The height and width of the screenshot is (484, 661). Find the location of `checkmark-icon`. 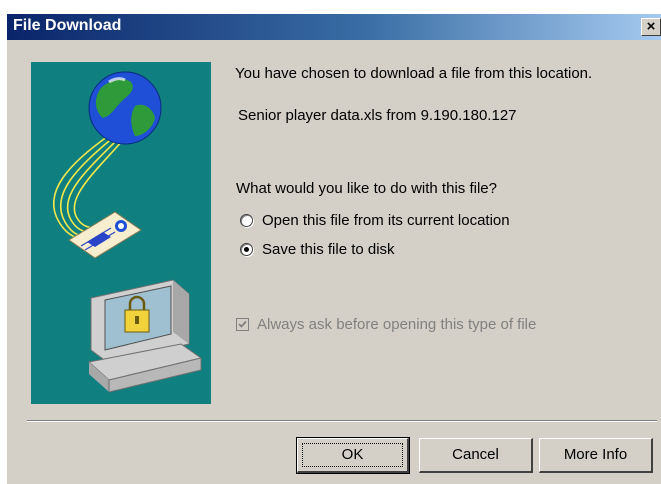

checkmark-icon is located at coordinates (242, 324).